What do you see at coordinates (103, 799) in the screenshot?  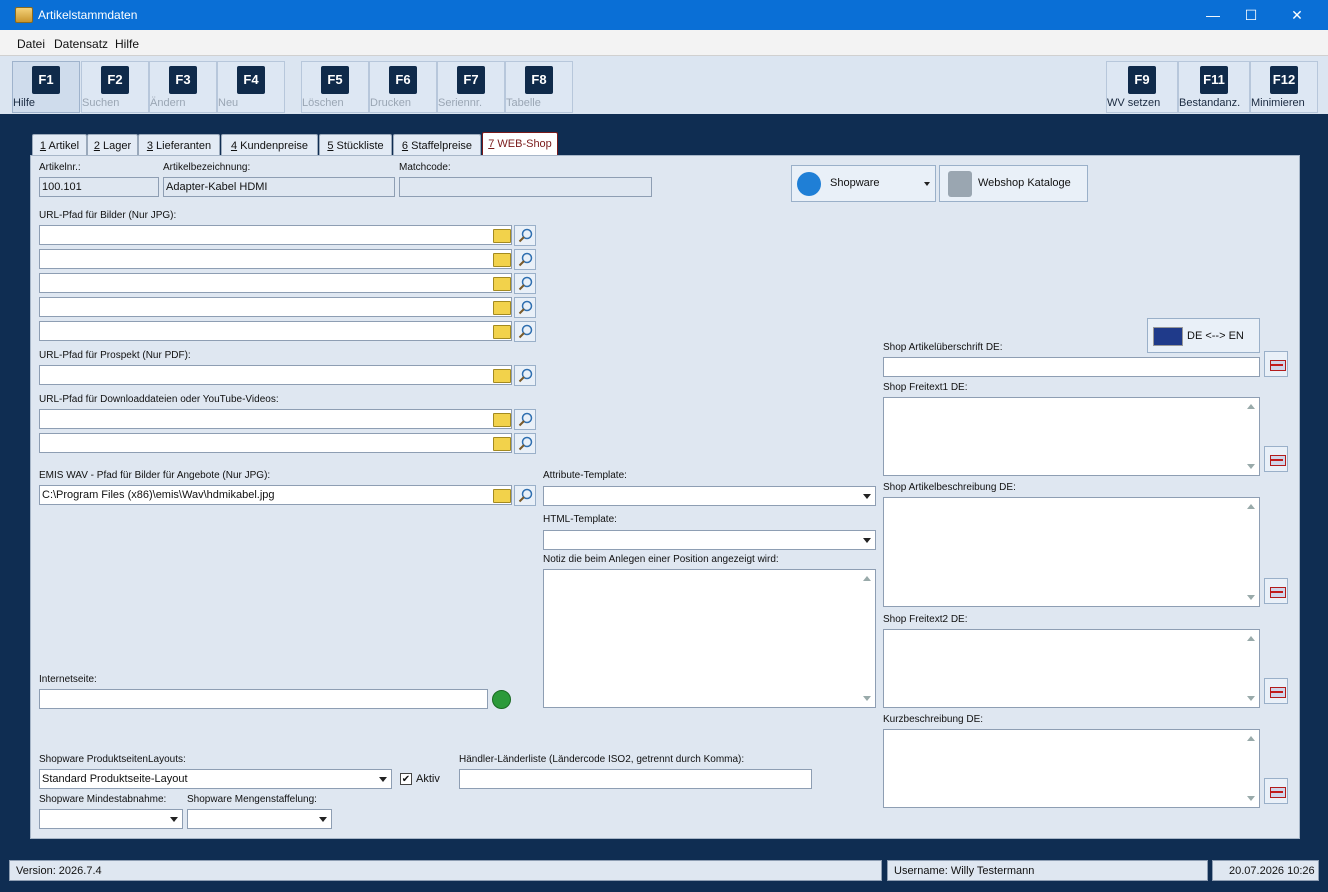 I see `mindest-label: Shopware Mindestabnahme:` at bounding box center [103, 799].